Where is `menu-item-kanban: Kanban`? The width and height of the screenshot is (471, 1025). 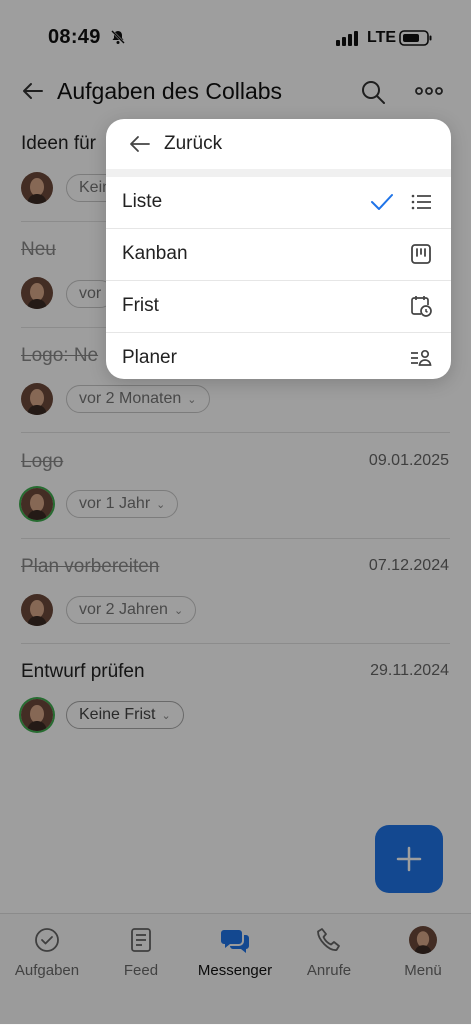 menu-item-kanban: Kanban is located at coordinates (278, 254).